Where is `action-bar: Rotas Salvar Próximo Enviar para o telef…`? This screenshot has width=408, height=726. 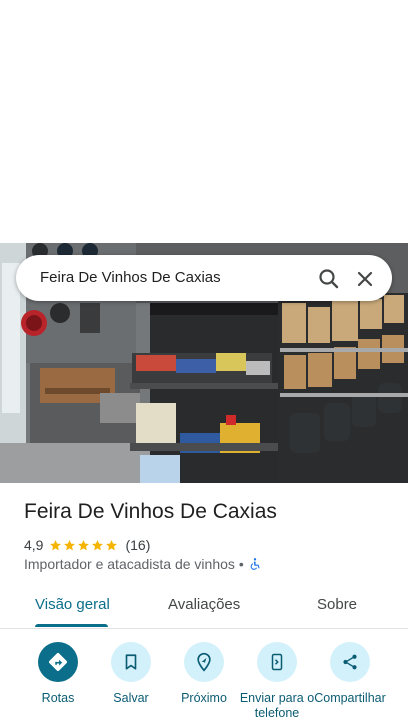 action-bar: Rotas Salvar Próximo Enviar para o telef… is located at coordinates (204, 683).